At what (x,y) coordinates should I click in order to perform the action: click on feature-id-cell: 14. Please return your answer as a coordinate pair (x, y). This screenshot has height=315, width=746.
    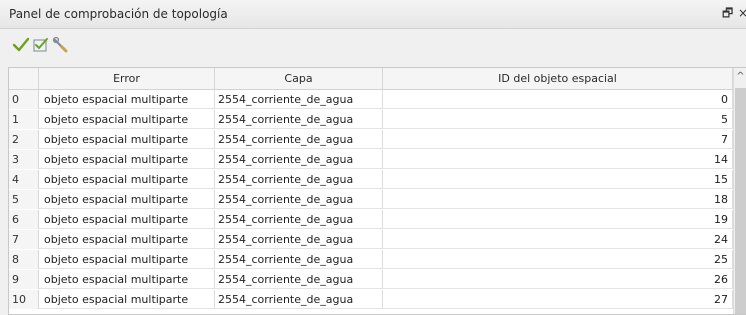
    Looking at the image, I should click on (558, 159).